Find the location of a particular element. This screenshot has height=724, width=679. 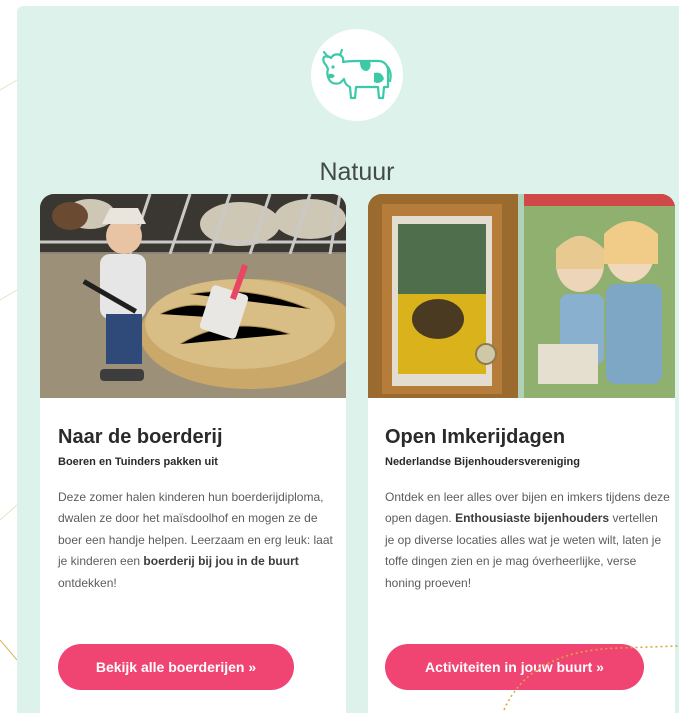

dotted-swirl-decoration is located at coordinates (591, 678).